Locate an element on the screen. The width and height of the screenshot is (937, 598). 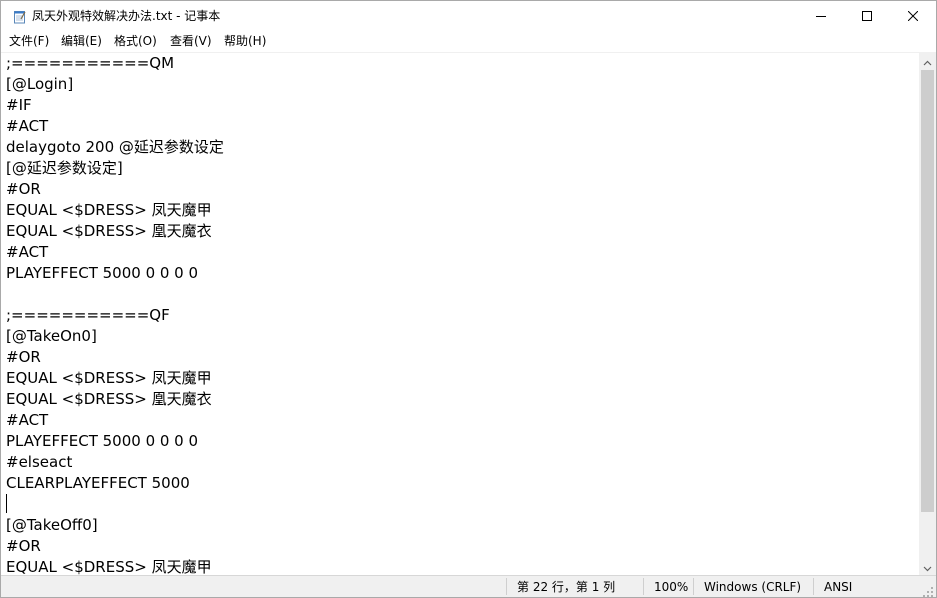
editor-line: #IF is located at coordinates (19, 105).